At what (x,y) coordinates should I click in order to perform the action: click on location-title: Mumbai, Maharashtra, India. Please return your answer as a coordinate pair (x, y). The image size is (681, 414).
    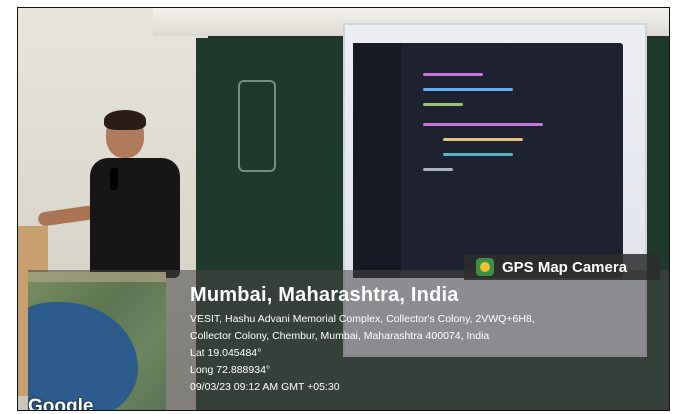
    Looking at the image, I should click on (324, 295).